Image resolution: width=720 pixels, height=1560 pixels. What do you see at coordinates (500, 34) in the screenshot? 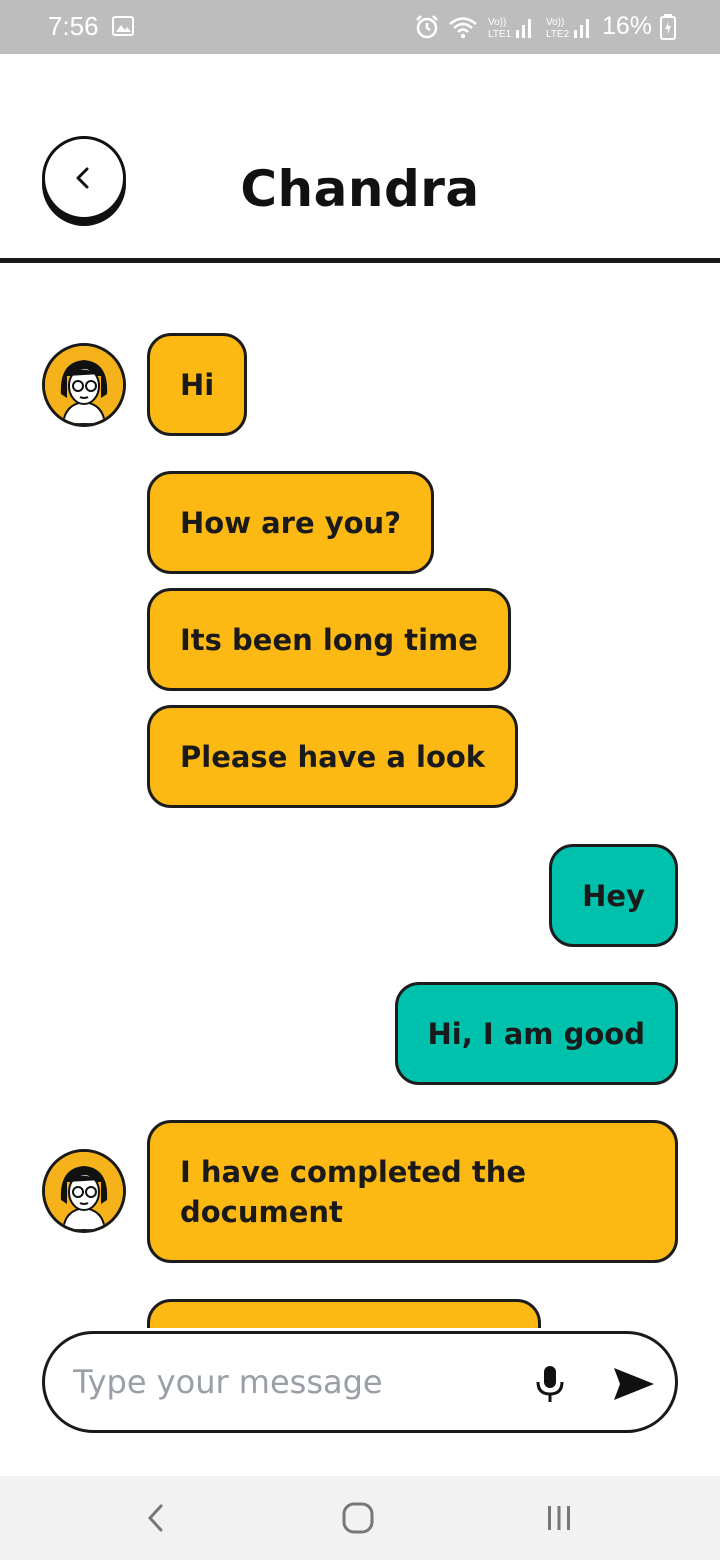
I see `svg-text: LTE1` at bounding box center [500, 34].